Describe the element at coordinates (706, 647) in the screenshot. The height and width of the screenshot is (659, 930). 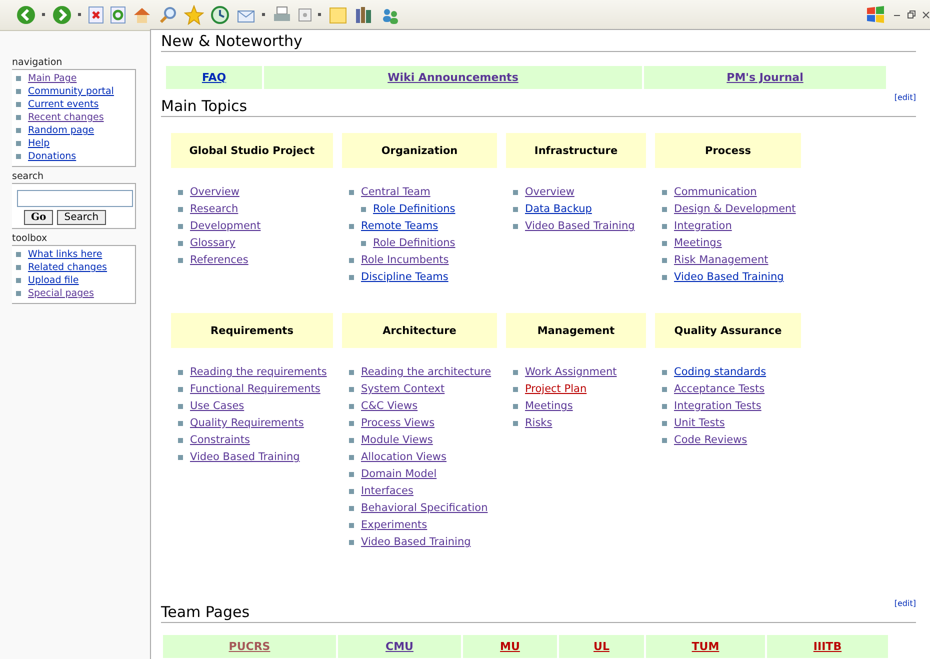
I see `team-link: TUM` at that location.